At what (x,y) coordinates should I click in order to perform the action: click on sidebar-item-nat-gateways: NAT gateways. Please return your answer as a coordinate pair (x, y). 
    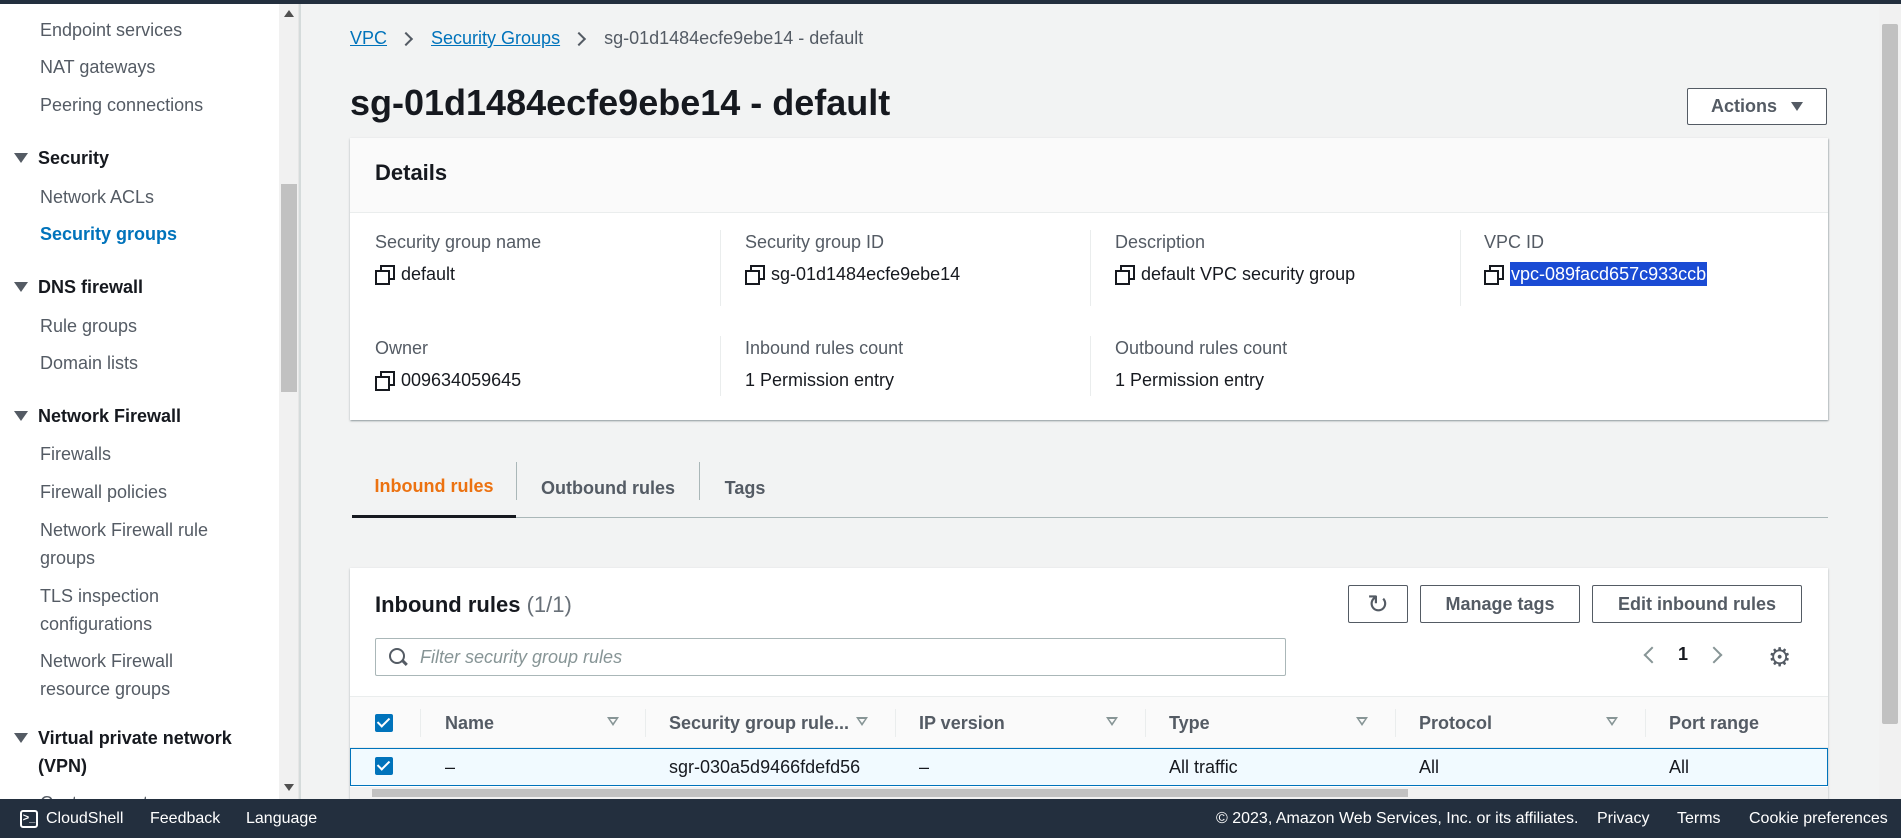
    Looking at the image, I should click on (97, 67).